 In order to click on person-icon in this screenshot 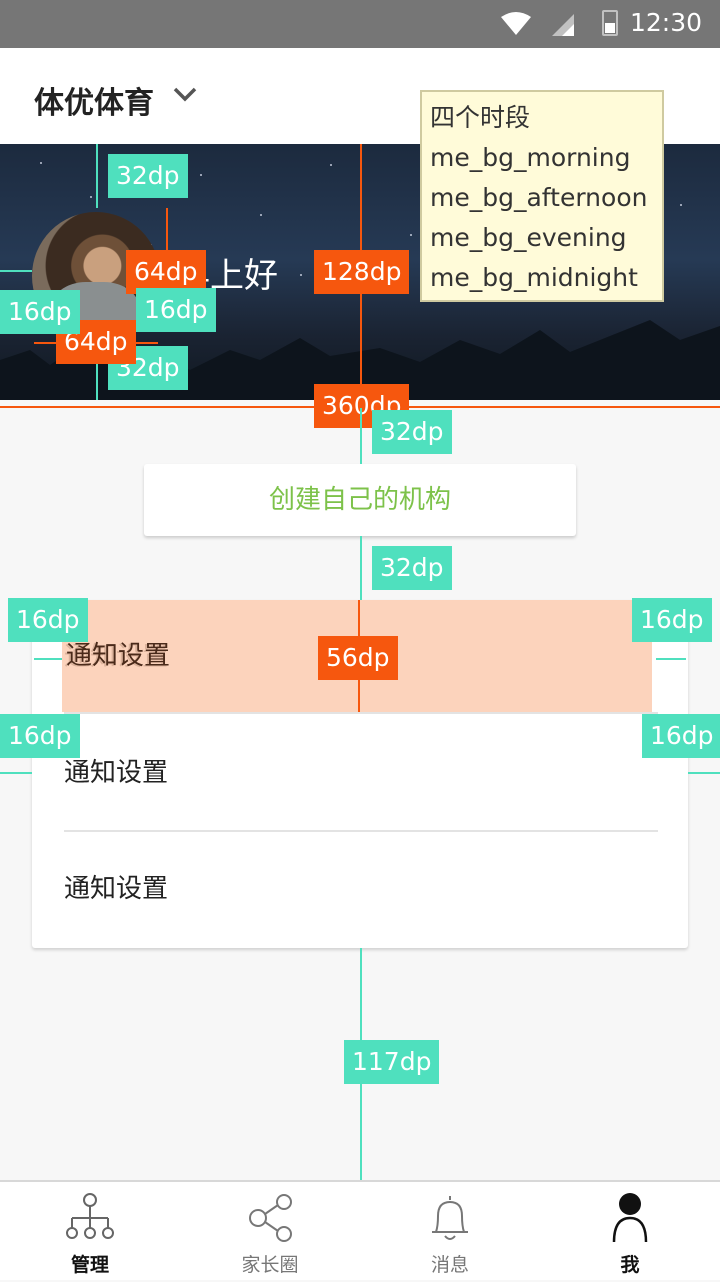, I will do `click(630, 1218)`.